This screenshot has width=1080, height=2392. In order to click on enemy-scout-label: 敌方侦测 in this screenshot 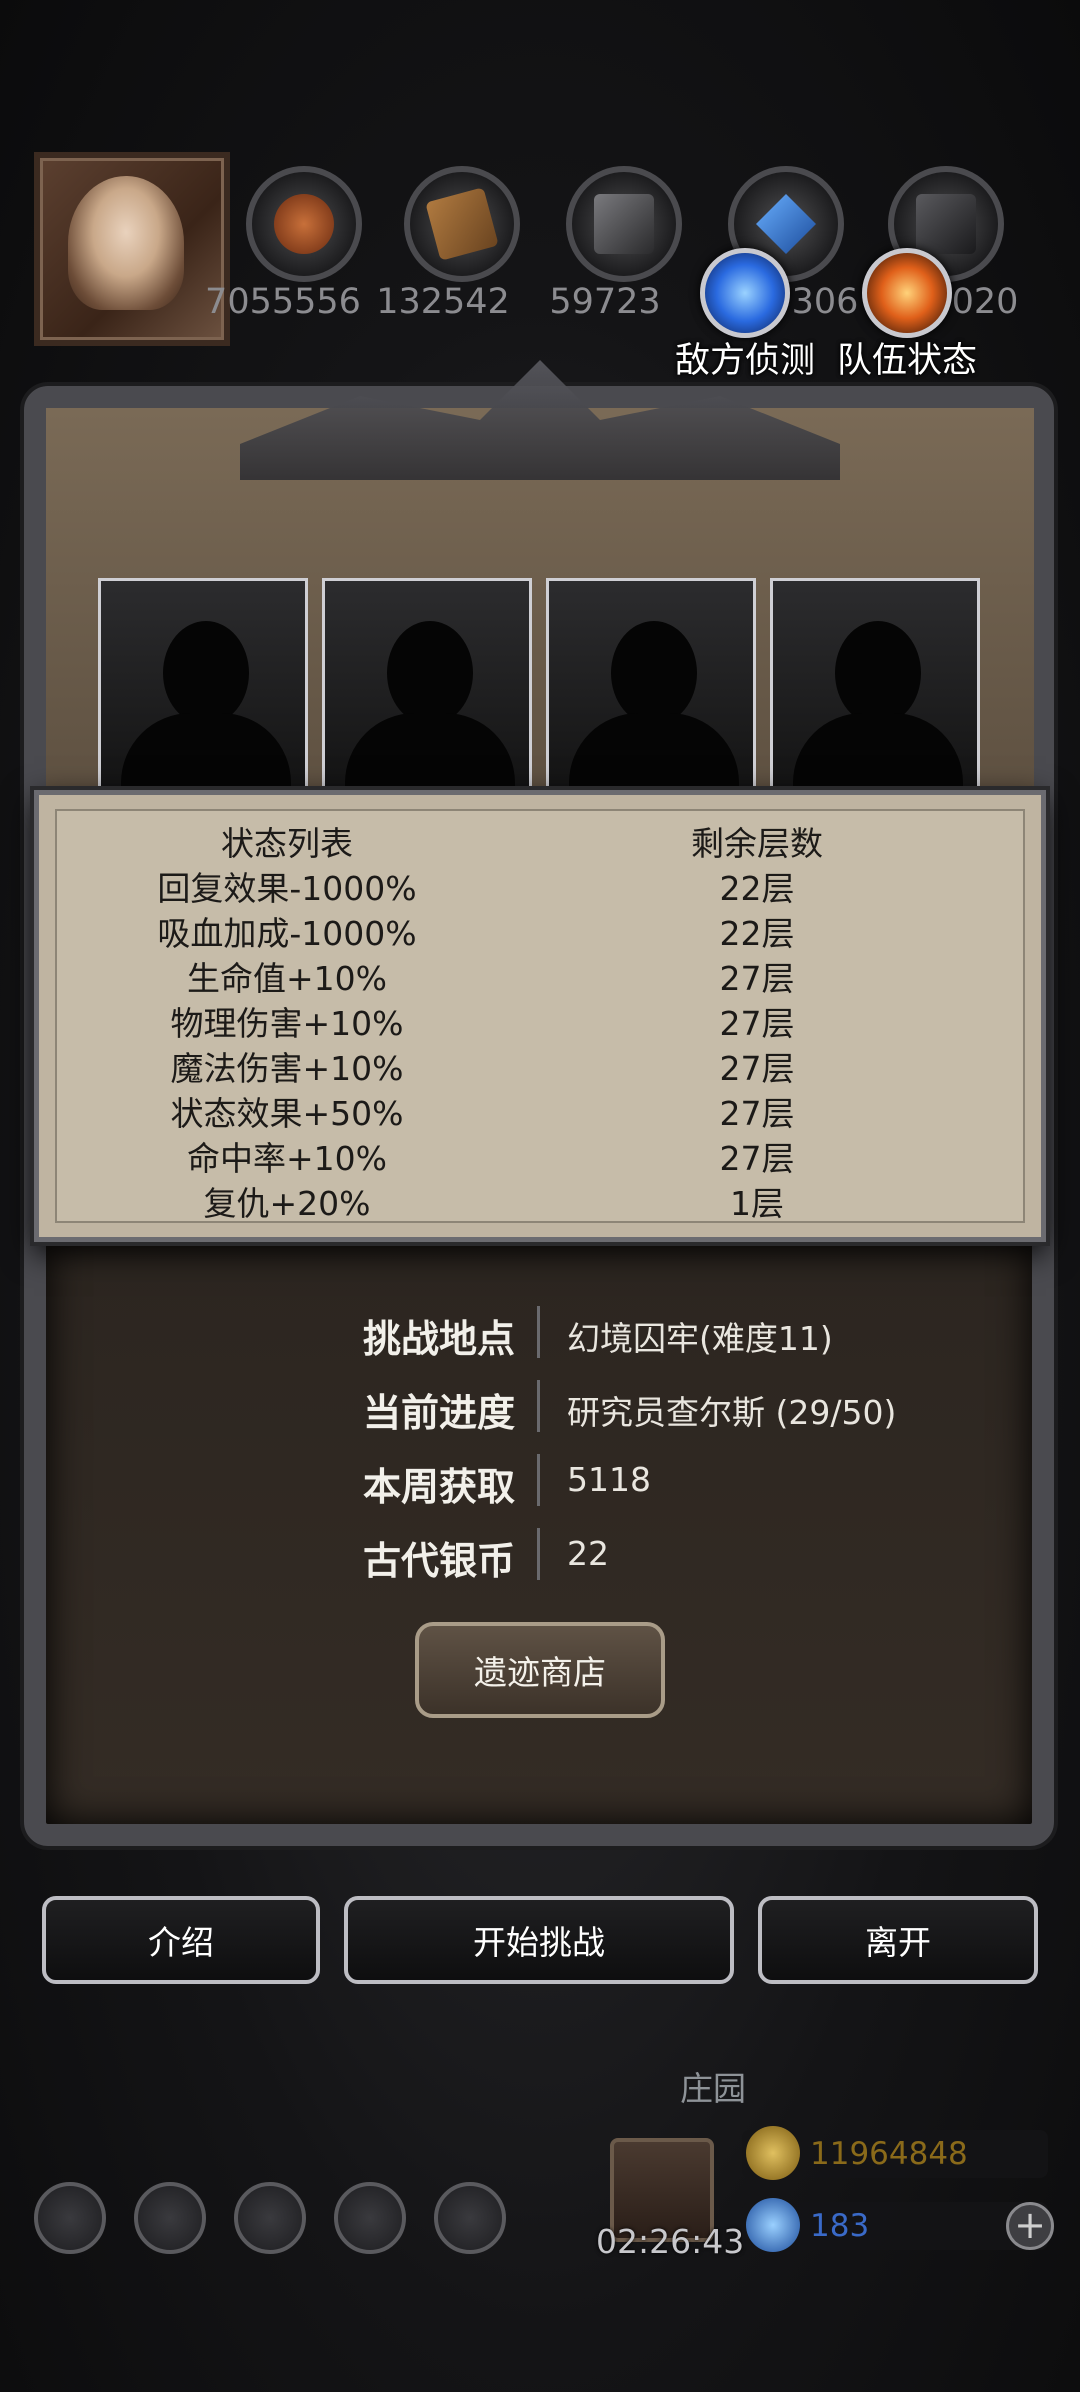, I will do `click(745, 357)`.